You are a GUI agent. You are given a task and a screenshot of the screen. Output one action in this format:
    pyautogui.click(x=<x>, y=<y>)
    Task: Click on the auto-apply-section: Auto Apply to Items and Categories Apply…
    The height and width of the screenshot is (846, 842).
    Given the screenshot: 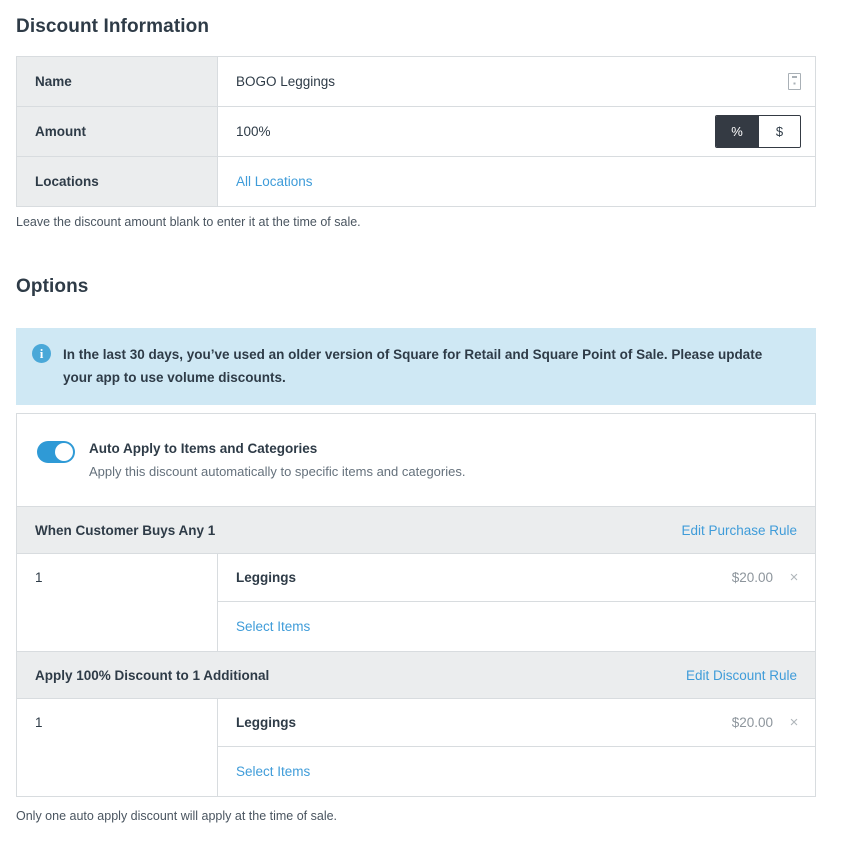 What is the action you would take?
    pyautogui.click(x=416, y=460)
    